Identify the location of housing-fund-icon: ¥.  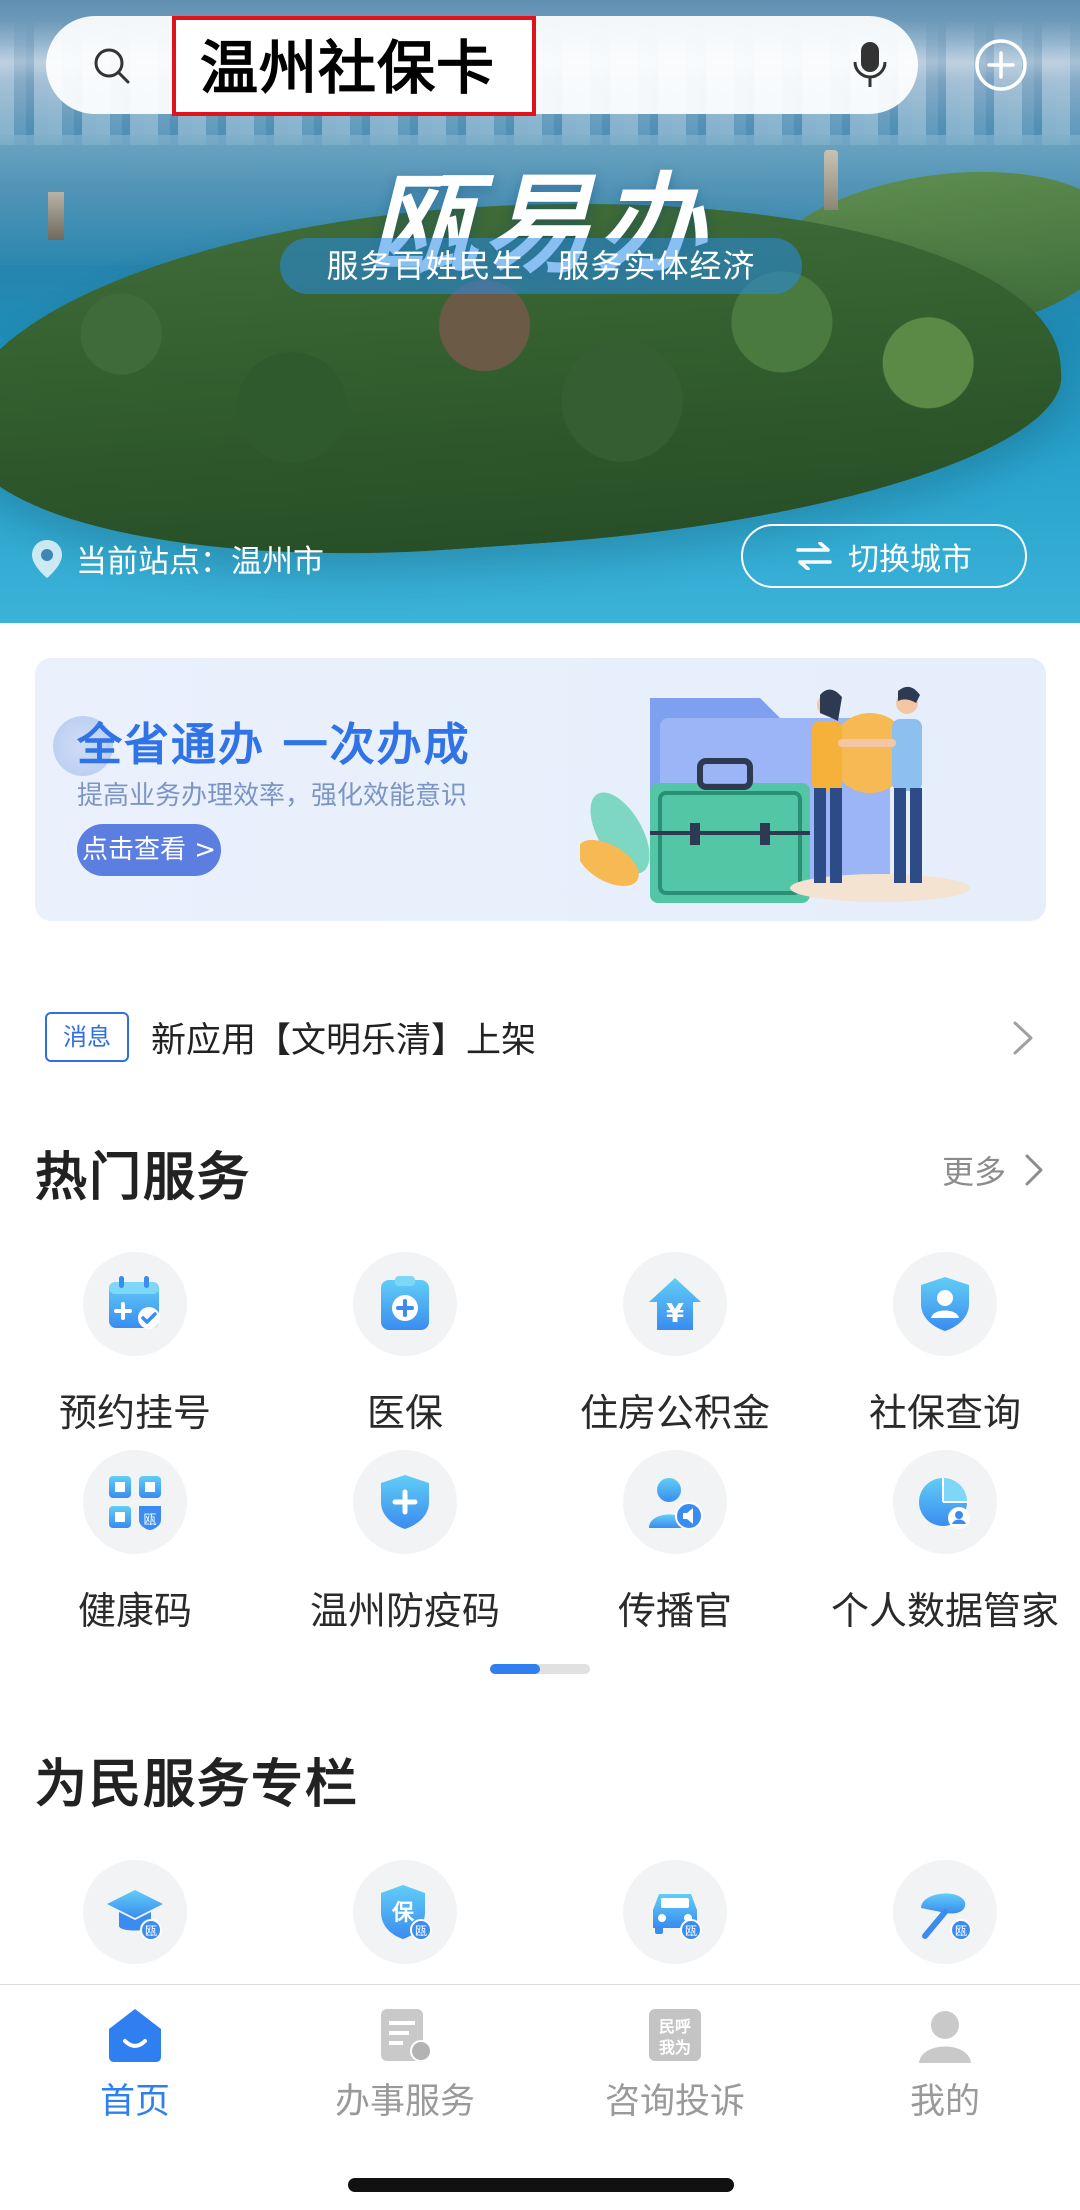
(675, 1304).